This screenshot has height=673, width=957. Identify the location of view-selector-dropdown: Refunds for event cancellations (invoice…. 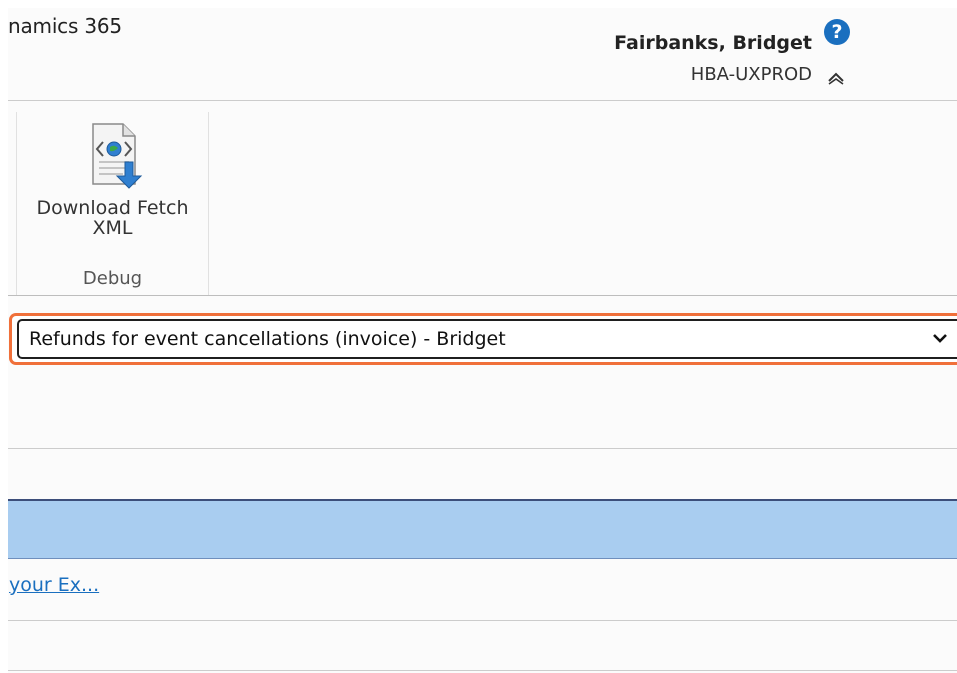
(487, 339).